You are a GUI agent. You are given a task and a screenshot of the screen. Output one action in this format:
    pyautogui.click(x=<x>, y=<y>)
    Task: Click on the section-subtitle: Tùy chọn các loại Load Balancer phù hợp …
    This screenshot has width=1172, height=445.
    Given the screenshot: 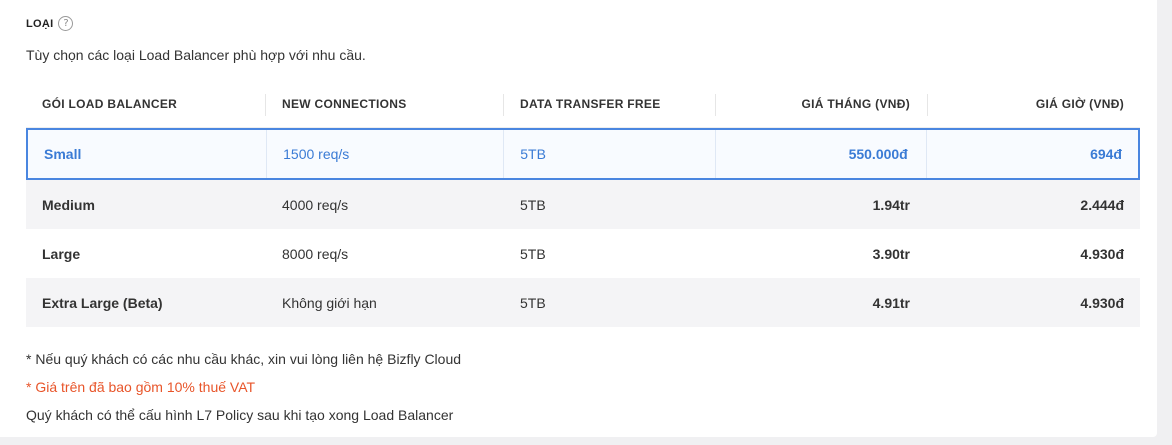 What is the action you would take?
    pyautogui.click(x=196, y=55)
    